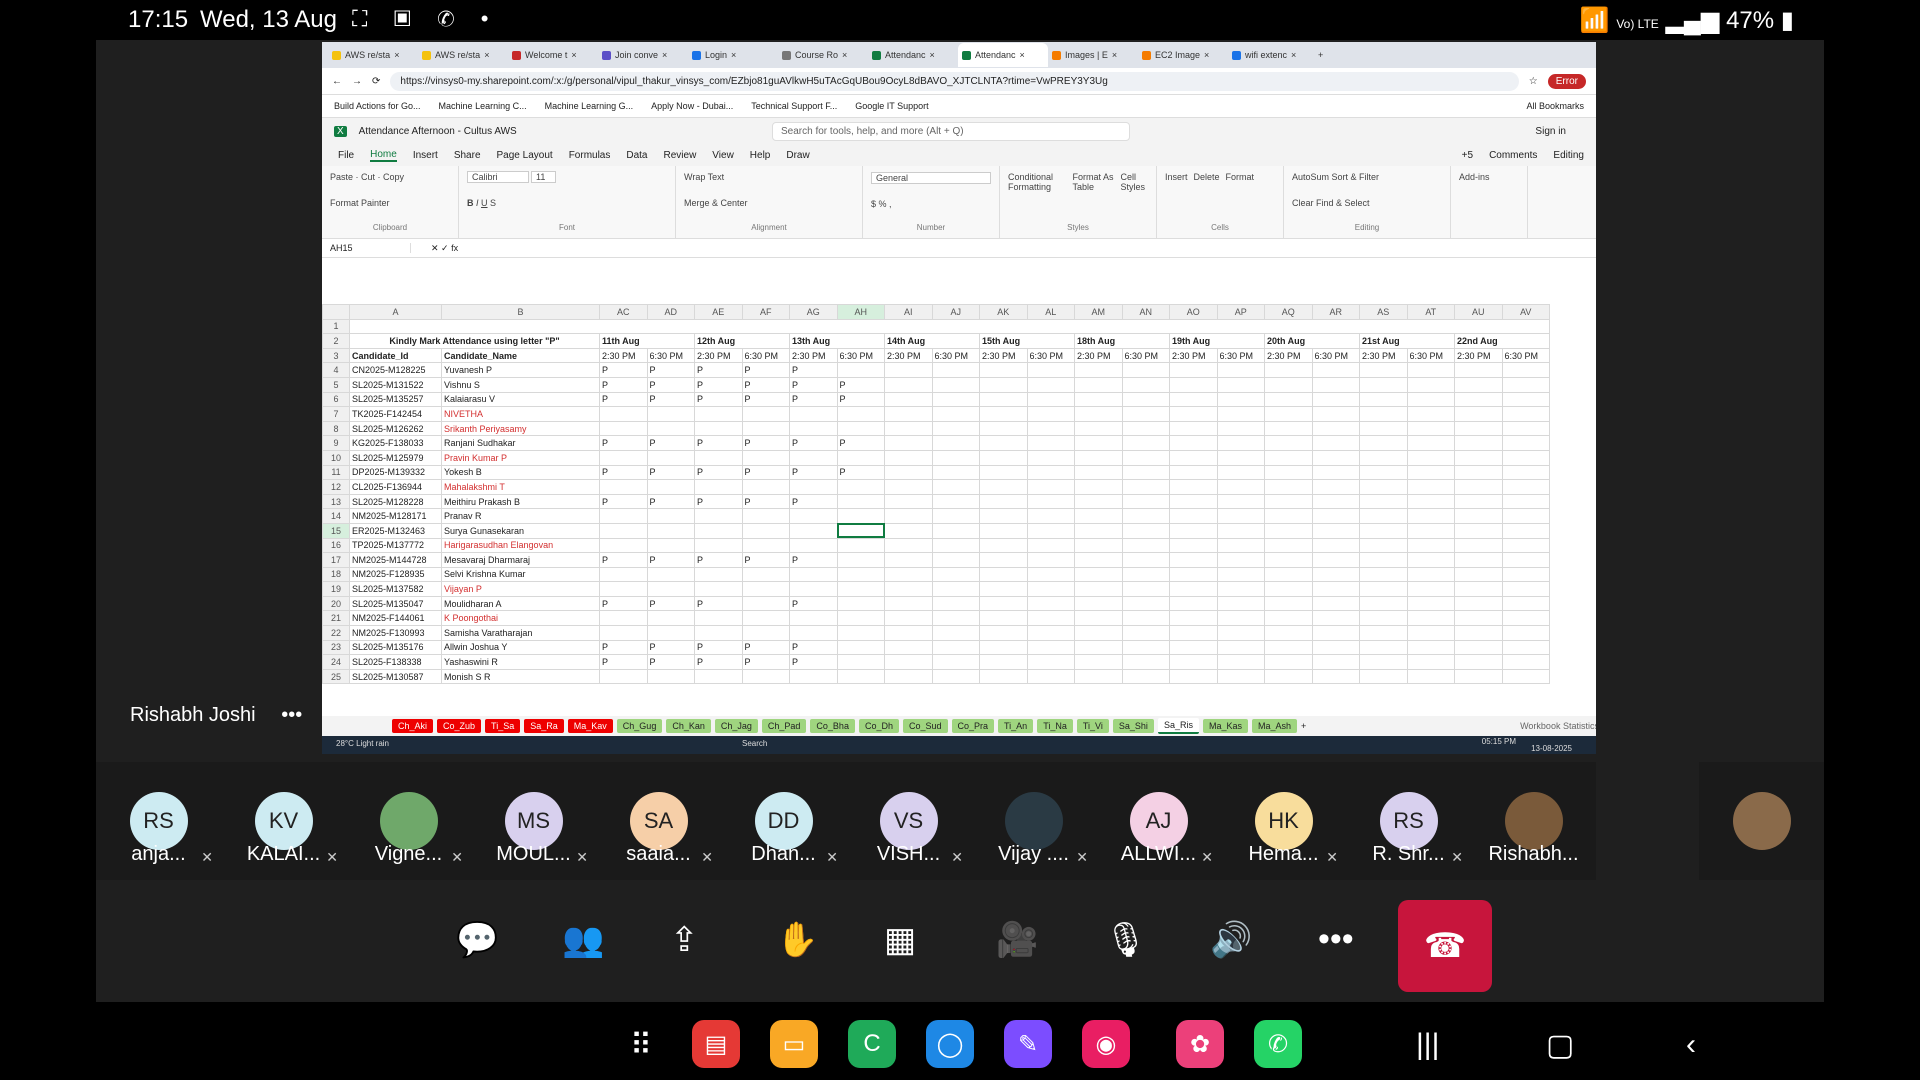 This screenshot has width=1920, height=1080. Describe the element at coordinates (567, 203) in the screenshot. I see `font-style-icons: B I U S` at that location.